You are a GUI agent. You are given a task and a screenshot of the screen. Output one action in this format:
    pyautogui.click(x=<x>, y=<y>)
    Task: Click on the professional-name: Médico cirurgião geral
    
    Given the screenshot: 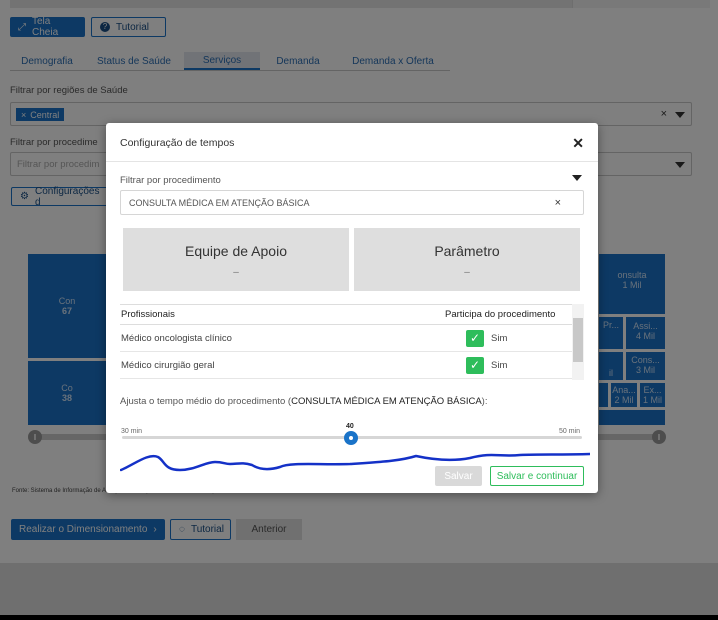 What is the action you would take?
    pyautogui.click(x=168, y=365)
    